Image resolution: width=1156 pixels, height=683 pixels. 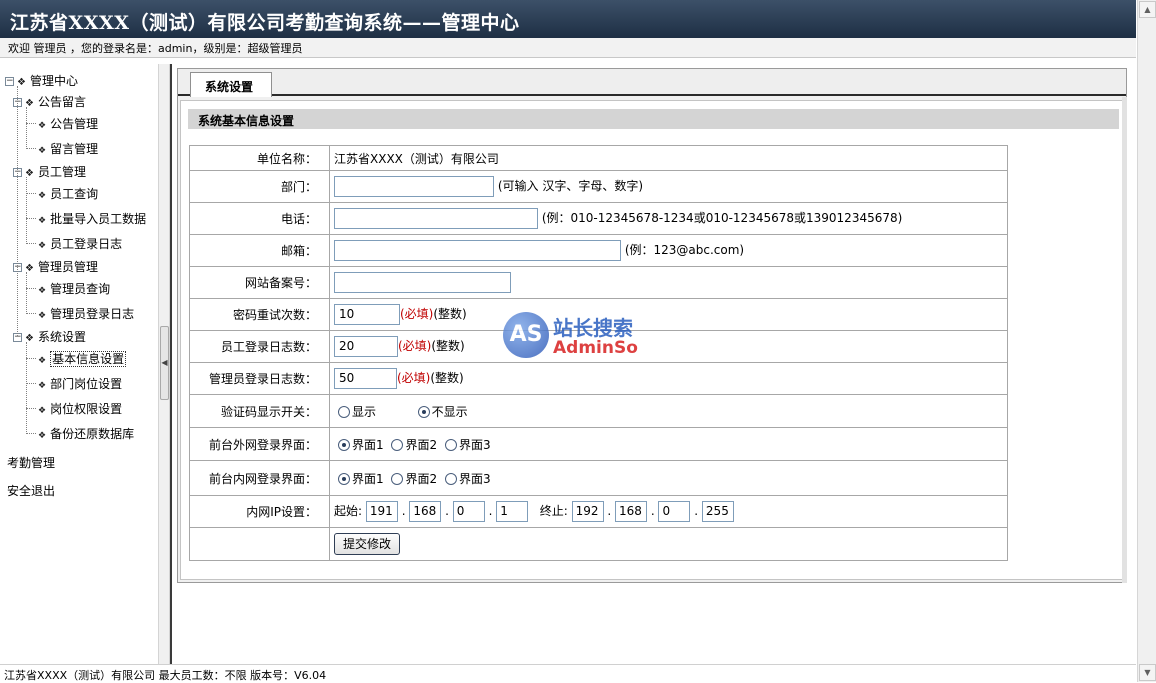 I want to click on sidebar-group-1: − ❖ 员工管理, so click(x=49, y=171).